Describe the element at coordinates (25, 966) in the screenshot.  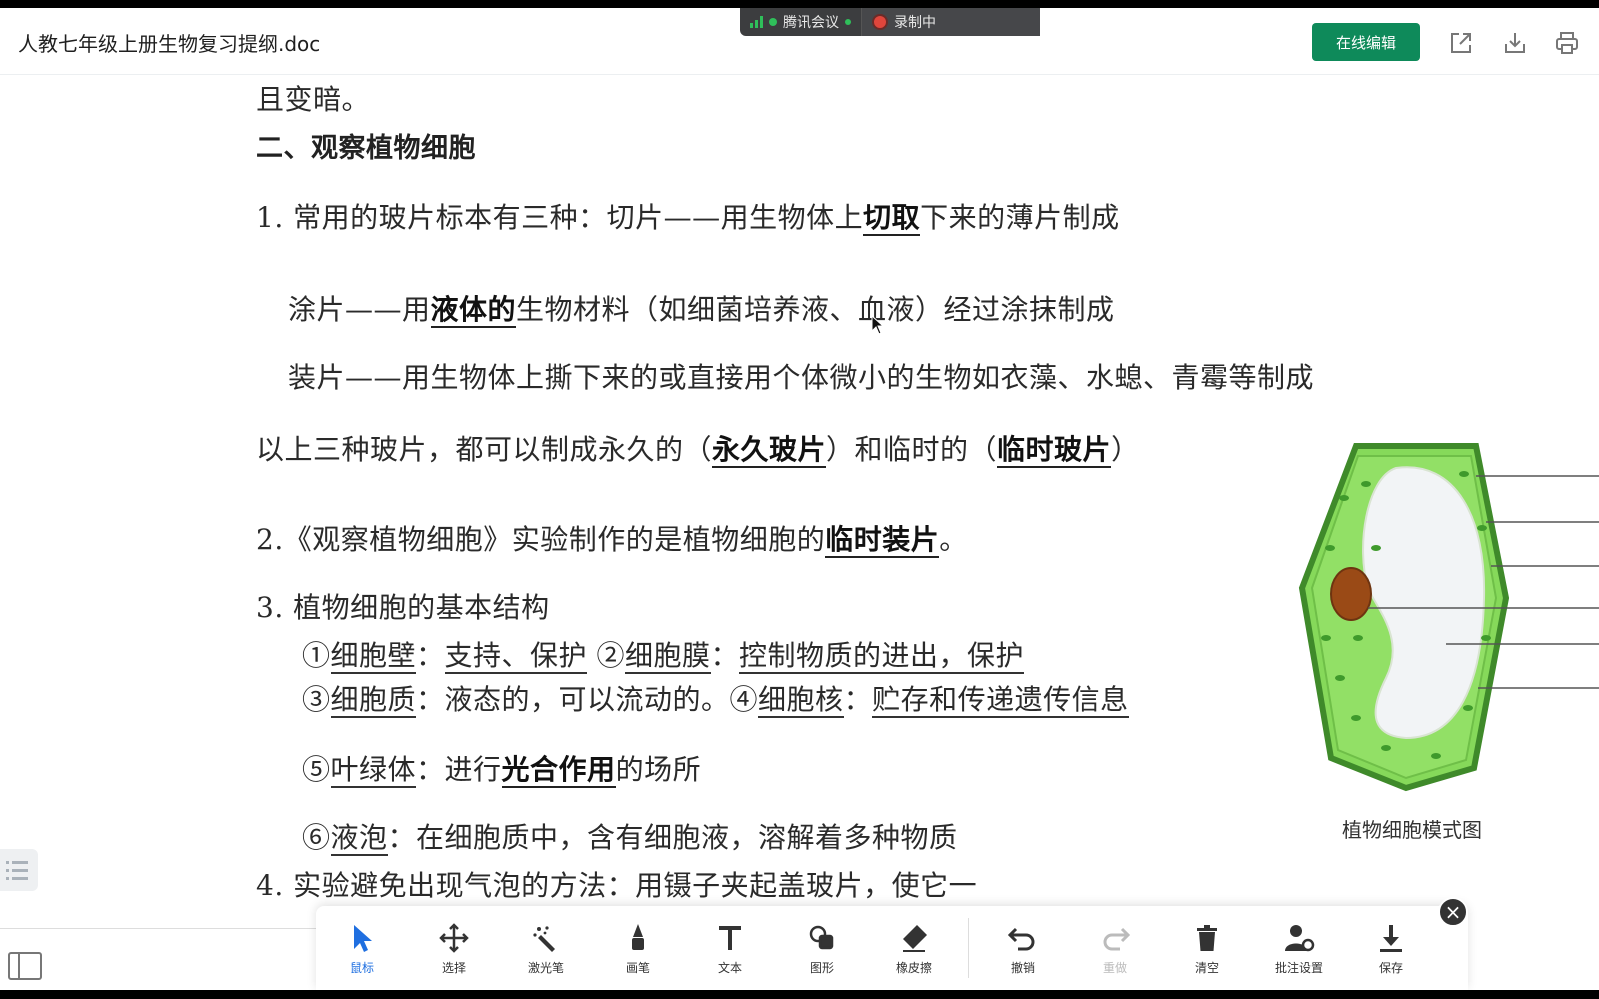
I see `sidebar-toggle-icon` at that location.